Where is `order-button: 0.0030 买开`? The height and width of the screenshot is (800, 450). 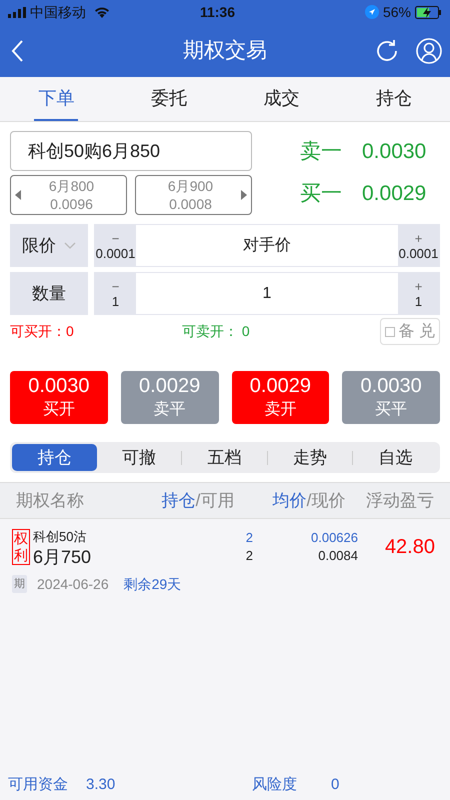 order-button: 0.0030 买开 is located at coordinates (59, 397).